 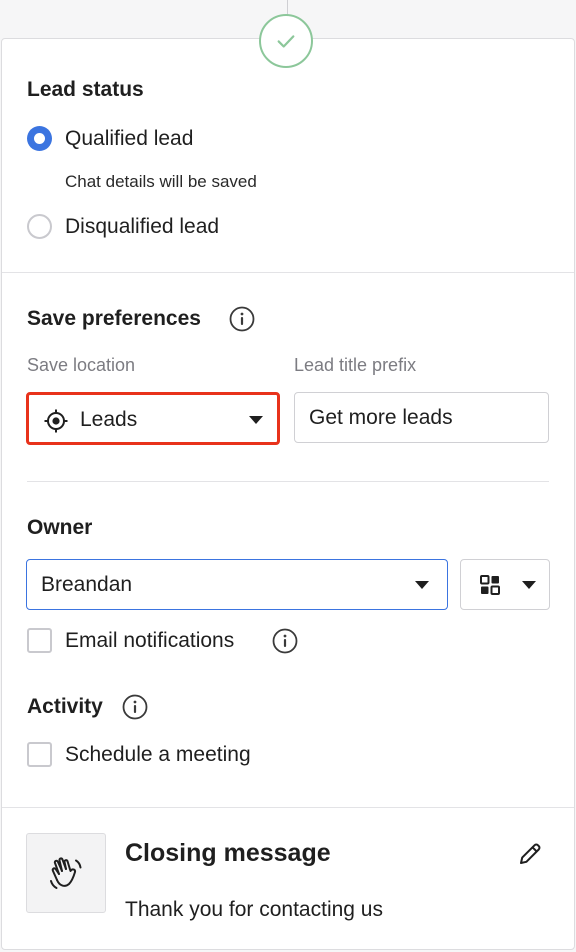 What do you see at coordinates (39, 226) in the screenshot?
I see `disqualified-lead-radio` at bounding box center [39, 226].